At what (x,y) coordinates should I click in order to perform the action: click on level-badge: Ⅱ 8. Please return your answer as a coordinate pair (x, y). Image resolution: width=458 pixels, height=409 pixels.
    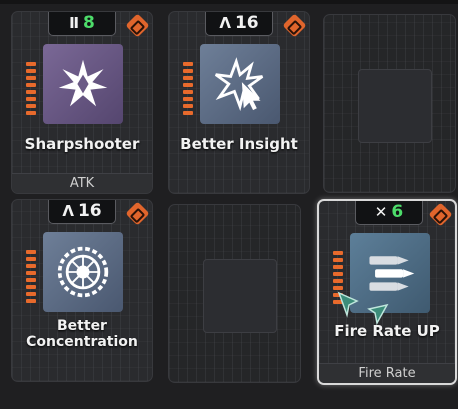
    Looking at the image, I should click on (82, 24).